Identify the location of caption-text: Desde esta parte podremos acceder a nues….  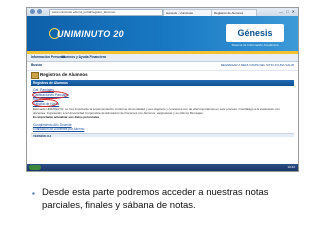
(155, 199).